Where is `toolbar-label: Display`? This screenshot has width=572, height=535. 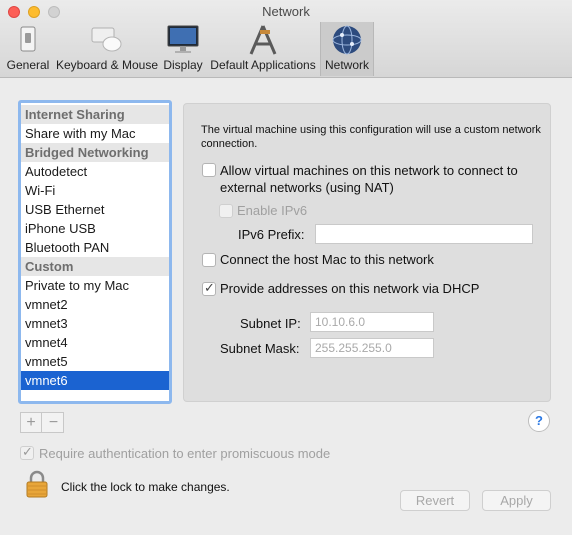 toolbar-label: Display is located at coordinates (183, 65).